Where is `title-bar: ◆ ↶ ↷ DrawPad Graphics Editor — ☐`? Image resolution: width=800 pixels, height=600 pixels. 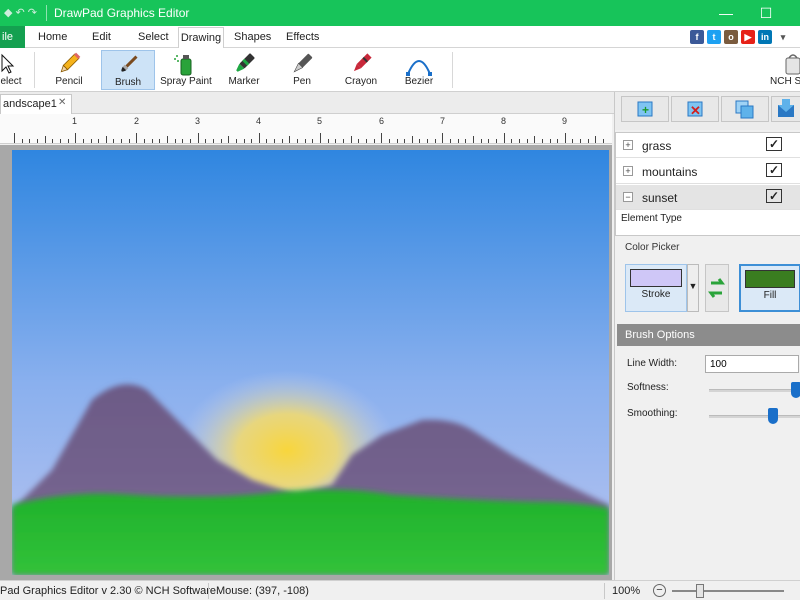
title-bar: ◆ ↶ ↷ DrawPad Graphics Editor — ☐ is located at coordinates (400, 13).